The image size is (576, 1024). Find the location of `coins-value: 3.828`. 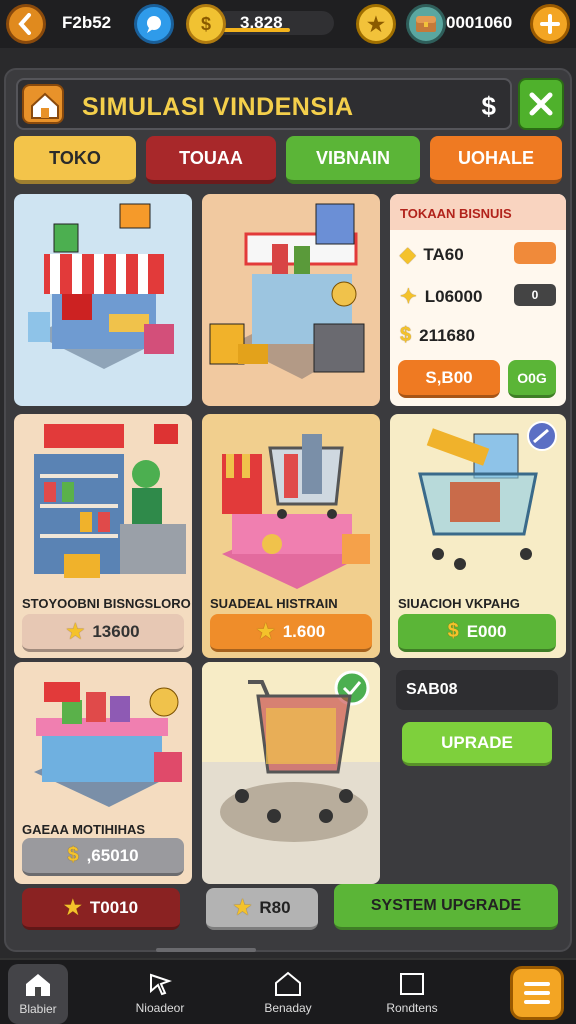

coins-value: 3.828 is located at coordinates (261, 22).